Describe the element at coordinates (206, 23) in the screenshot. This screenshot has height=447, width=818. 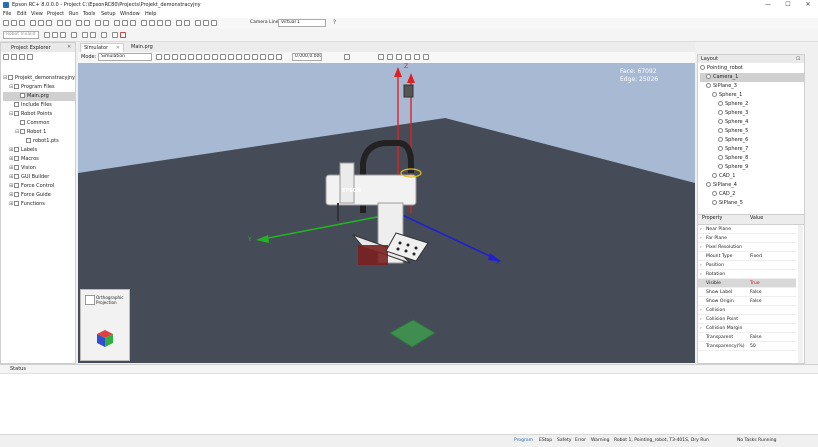
I see `export-icon` at that location.